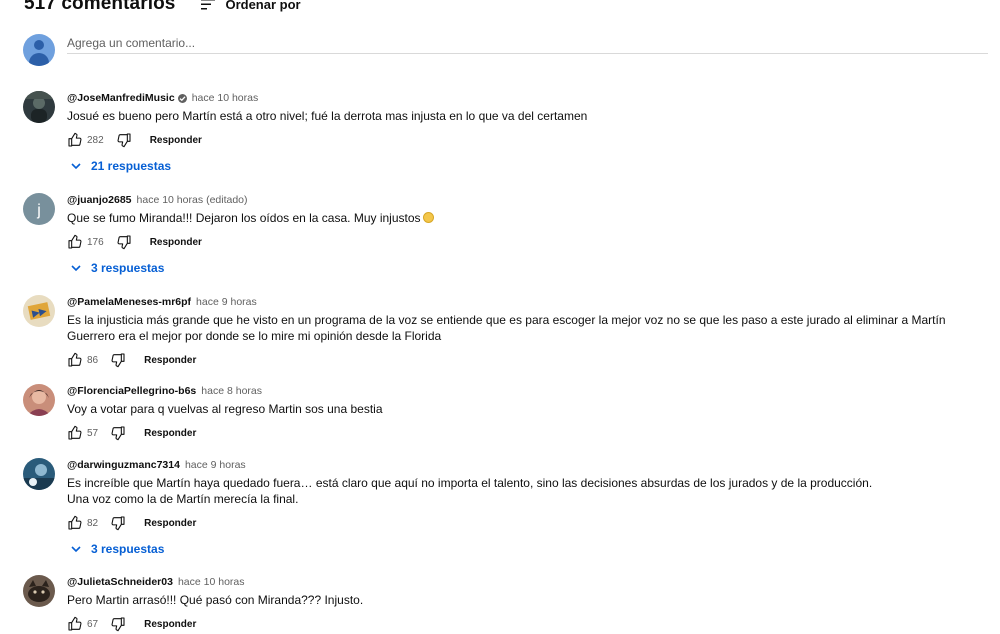  What do you see at coordinates (208, 5) in the screenshot?
I see `sort-icon` at bounding box center [208, 5].